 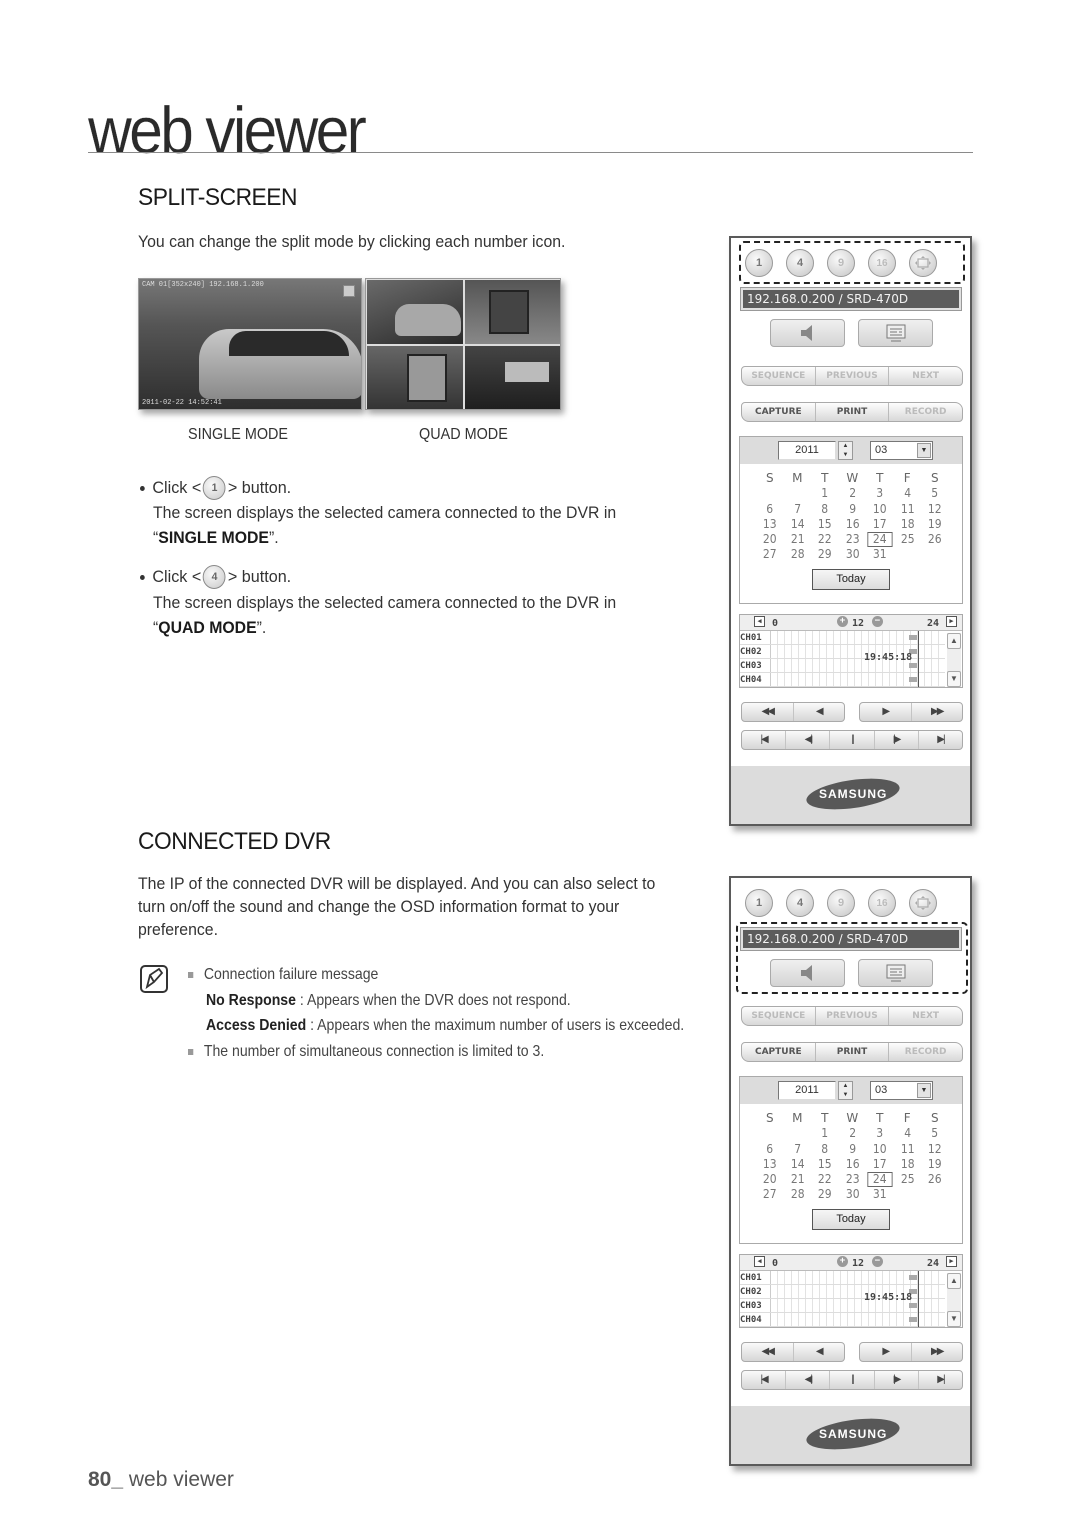 What do you see at coordinates (755, 1277) in the screenshot?
I see `channel-label: CH01` at bounding box center [755, 1277].